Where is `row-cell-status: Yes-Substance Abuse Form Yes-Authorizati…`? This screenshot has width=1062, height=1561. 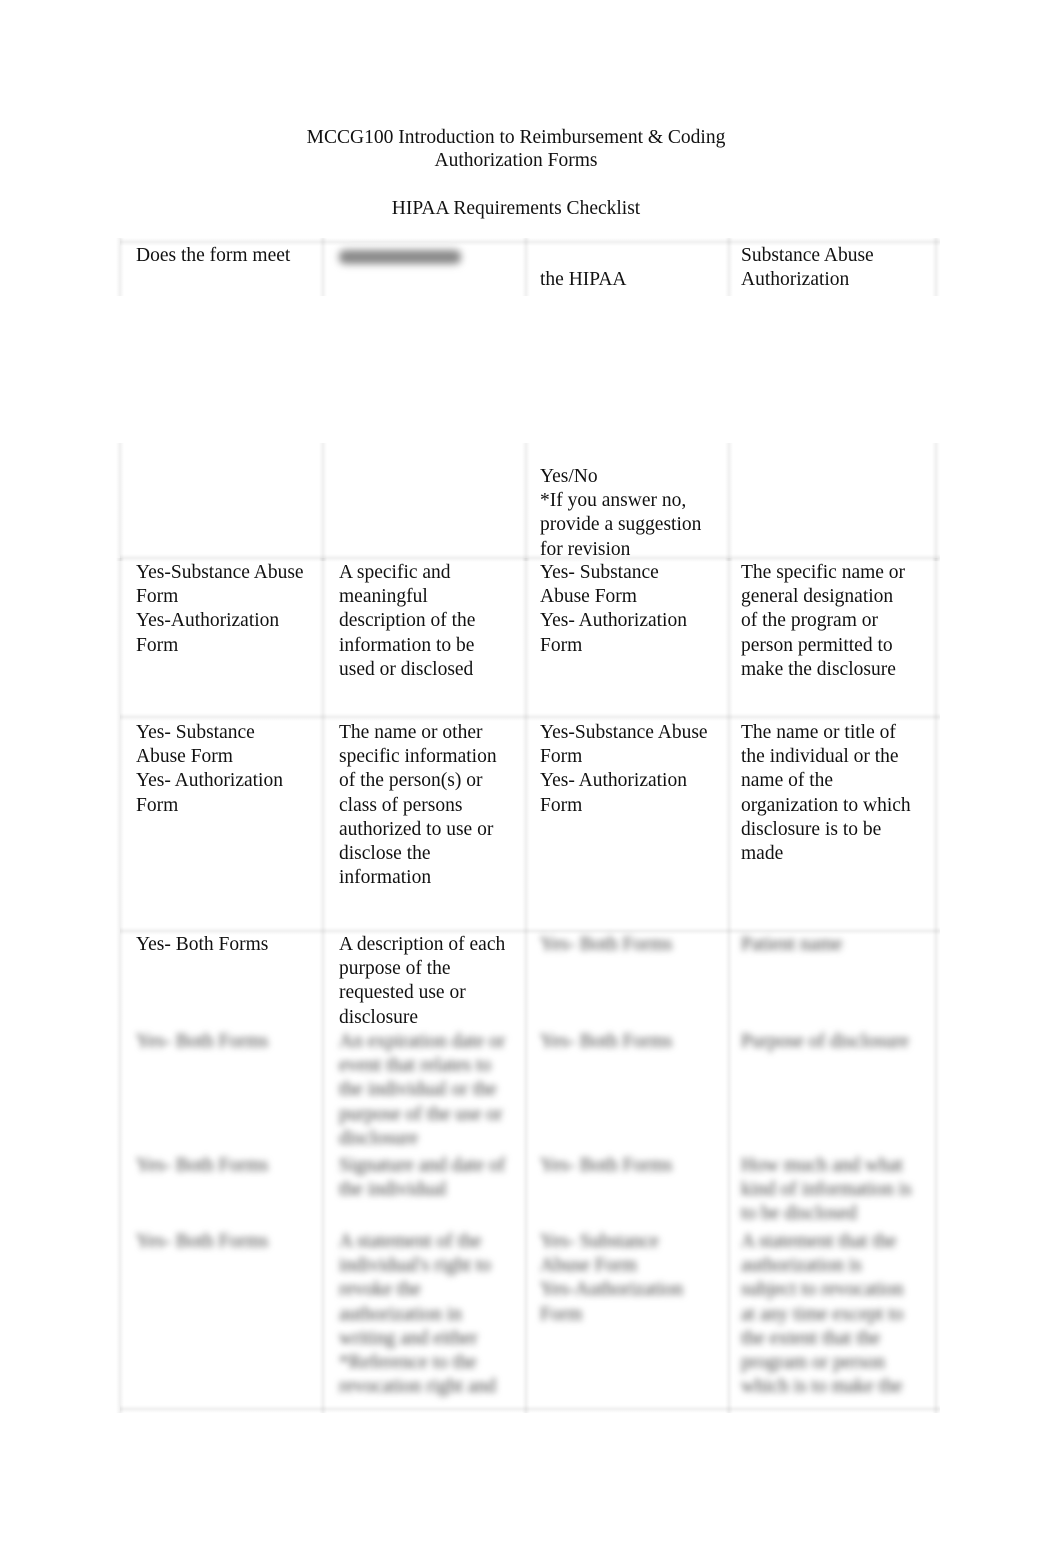
row-cell-status: Yes-Substance Abuse Form Yes-Authorizati… is located at coordinates (220, 609).